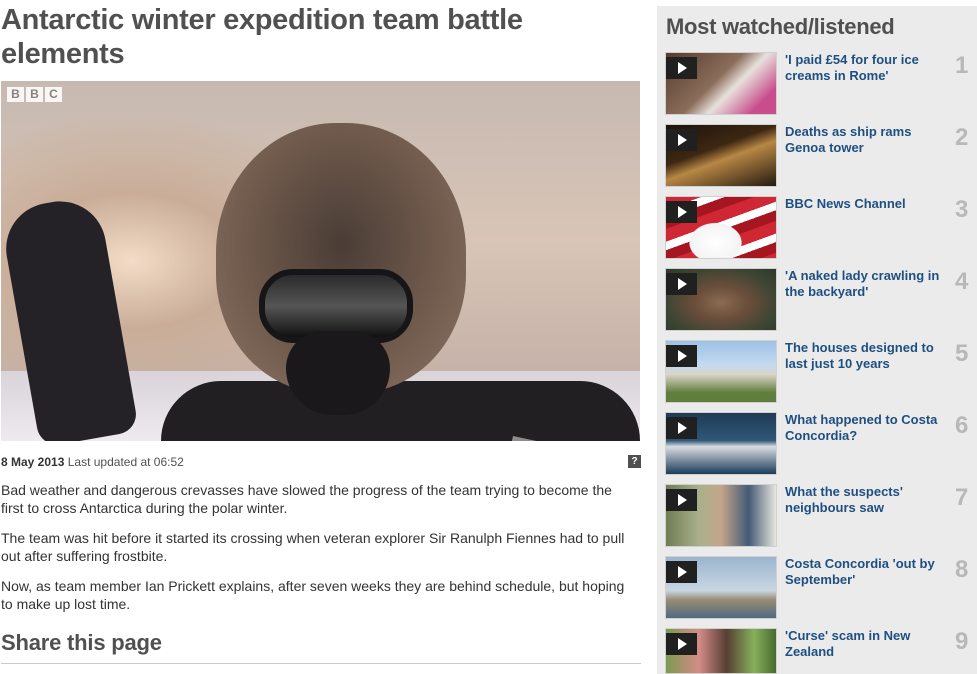 This screenshot has width=977, height=674. Describe the element at coordinates (869, 572) in the screenshot. I see `most-watched-item-title: Costa Concordia 'out by September'` at that location.